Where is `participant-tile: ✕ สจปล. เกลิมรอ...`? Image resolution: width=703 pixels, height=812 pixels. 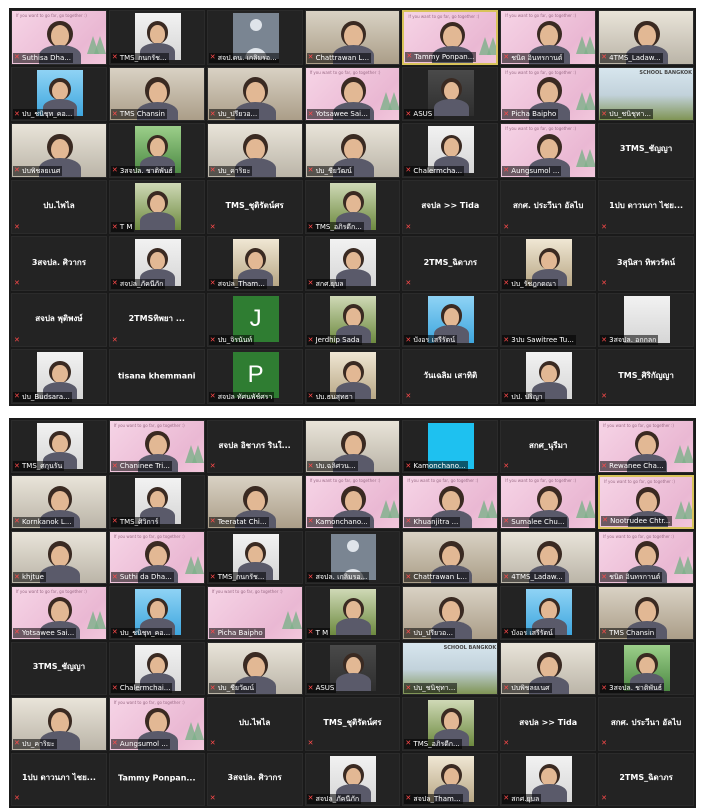
participant-tile: ✕ สจปล. เกลิมรอ... is located at coordinates (352, 557).